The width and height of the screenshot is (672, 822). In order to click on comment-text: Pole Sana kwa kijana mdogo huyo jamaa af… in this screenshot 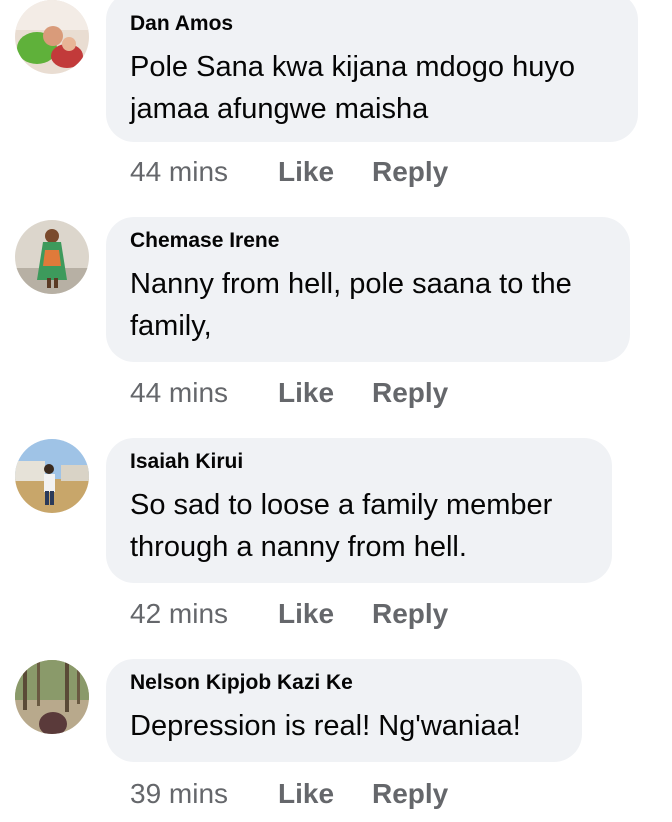, I will do `click(352, 88)`.